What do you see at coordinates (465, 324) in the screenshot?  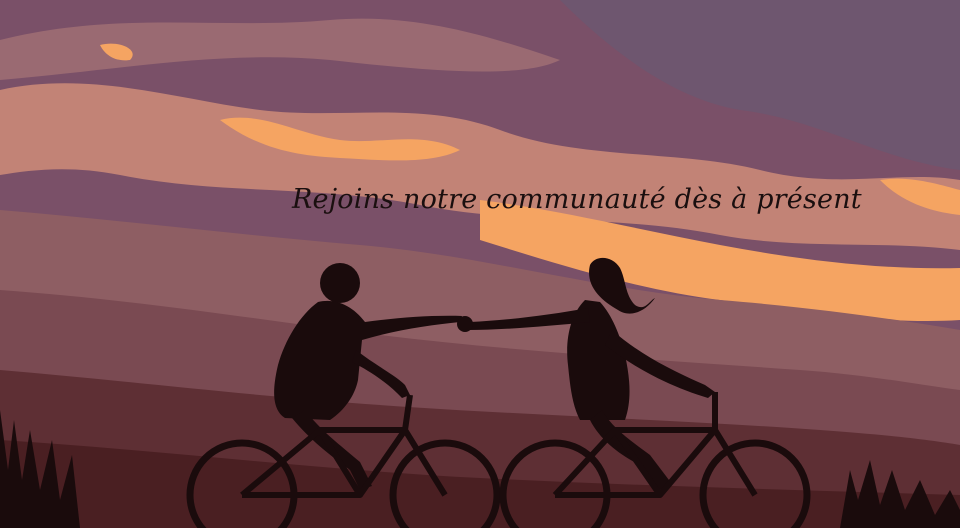 I see `clasped-hands` at bounding box center [465, 324].